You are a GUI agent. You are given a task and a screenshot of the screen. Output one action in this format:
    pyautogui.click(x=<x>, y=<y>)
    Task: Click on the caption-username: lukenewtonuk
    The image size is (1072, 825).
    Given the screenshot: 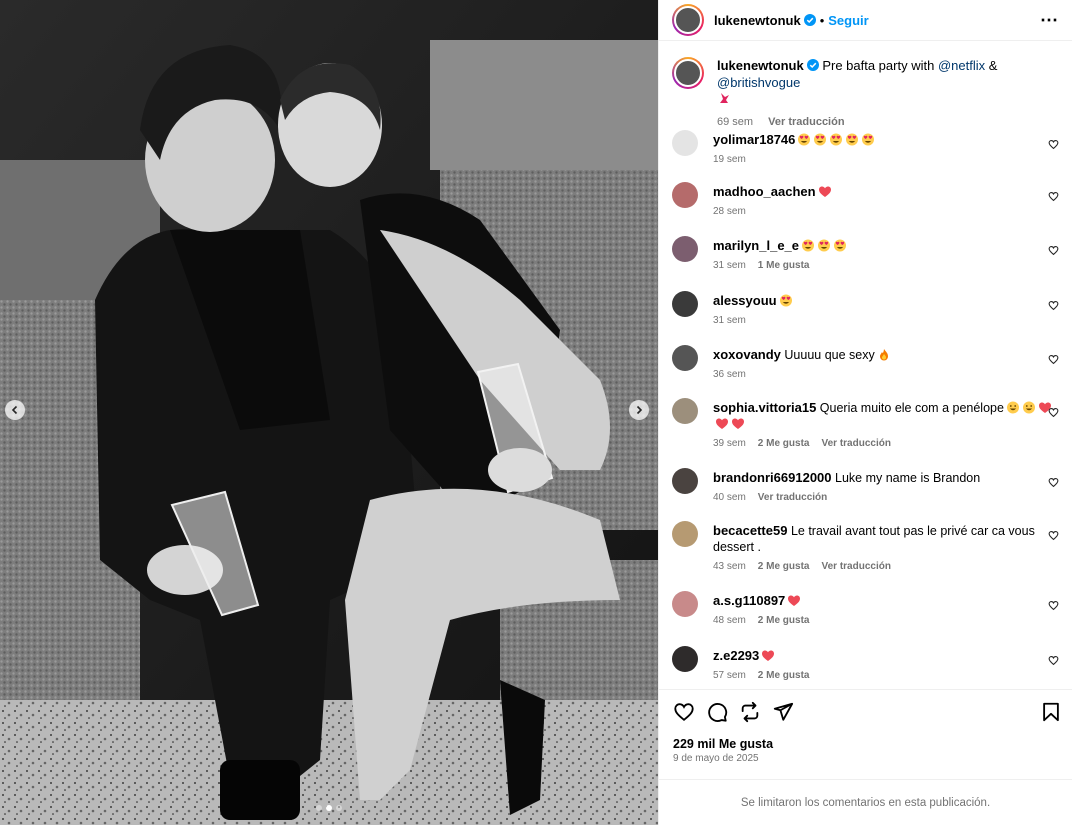 What is the action you would take?
    pyautogui.click(x=760, y=65)
    